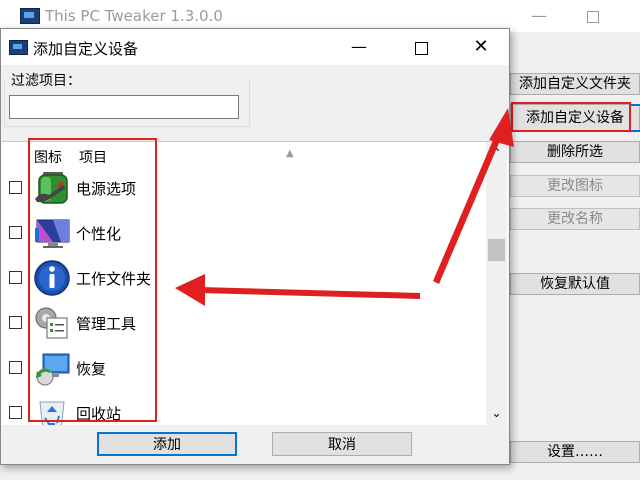  What do you see at coordinates (575, 284) in the screenshot?
I see `restore-default-button: 恢复默认值` at bounding box center [575, 284].